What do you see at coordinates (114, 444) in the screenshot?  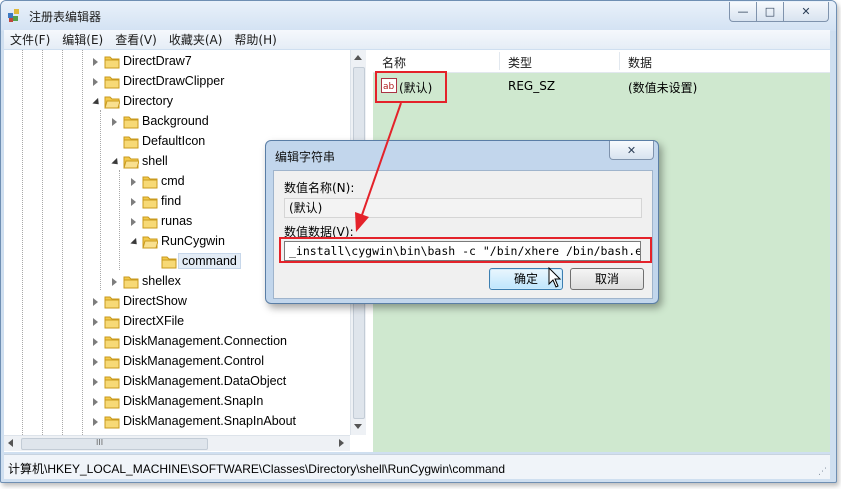 I see `scrollbar-thumb` at bounding box center [114, 444].